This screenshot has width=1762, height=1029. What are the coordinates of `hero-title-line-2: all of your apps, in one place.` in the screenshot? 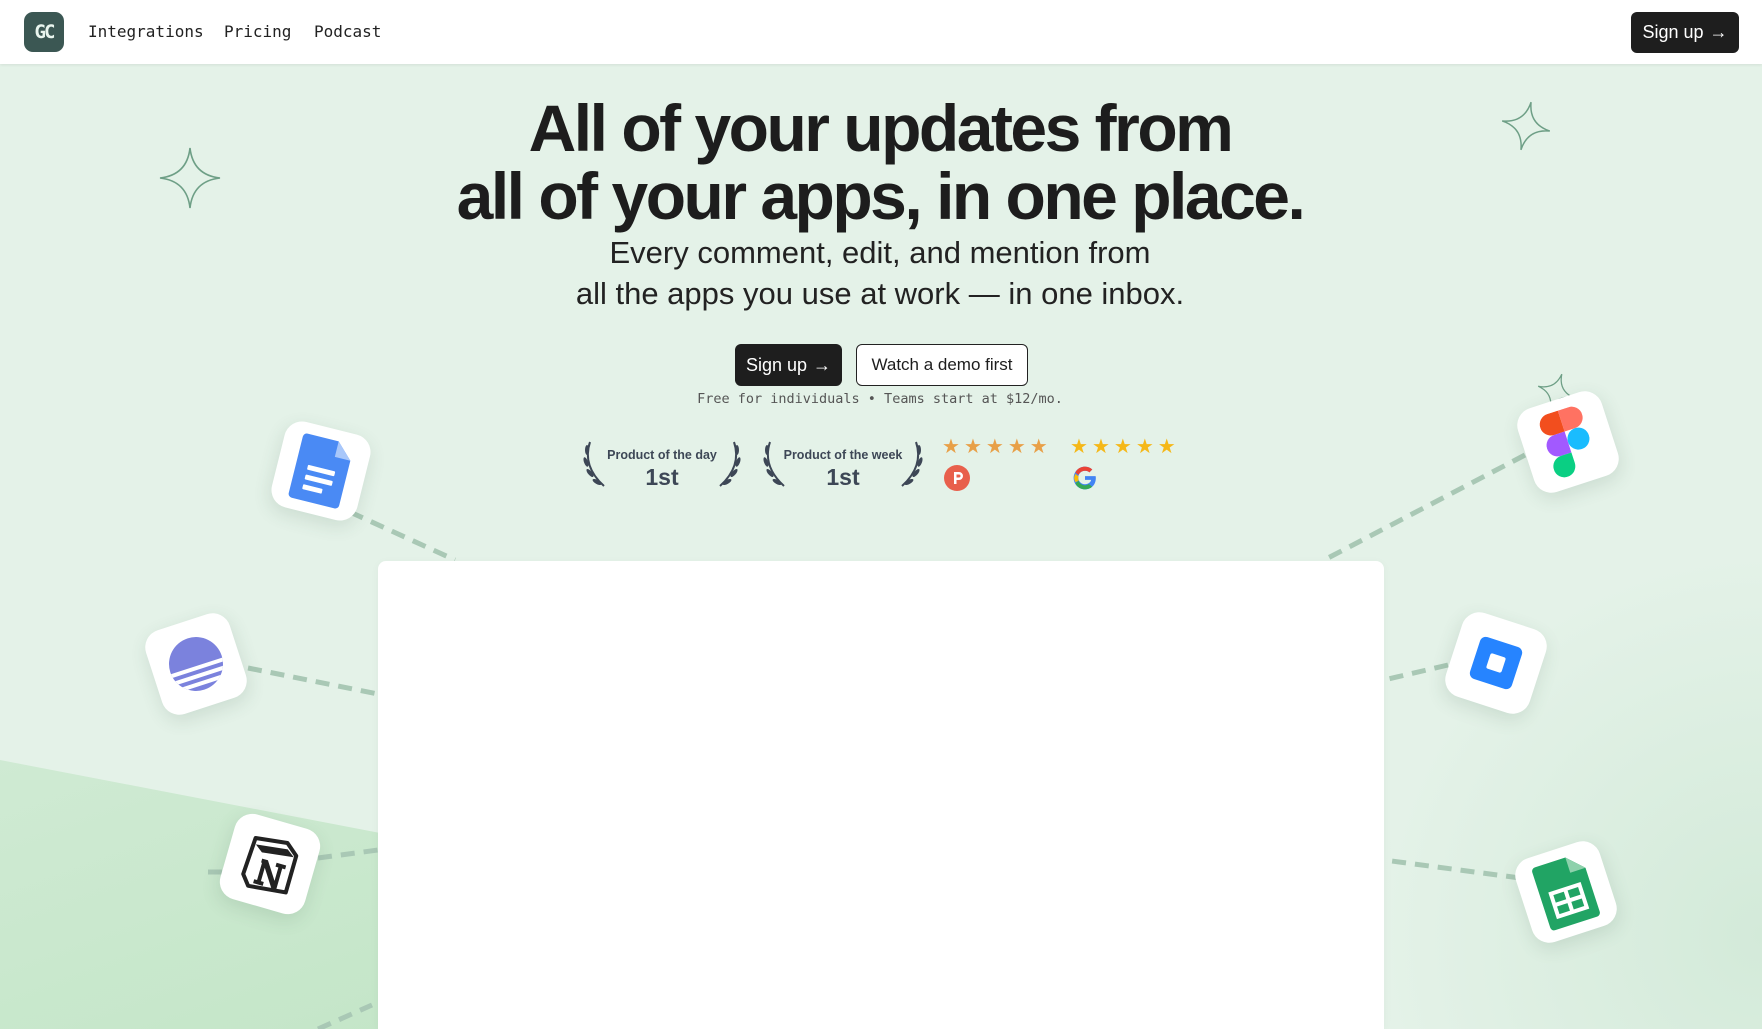 It's located at (881, 196).